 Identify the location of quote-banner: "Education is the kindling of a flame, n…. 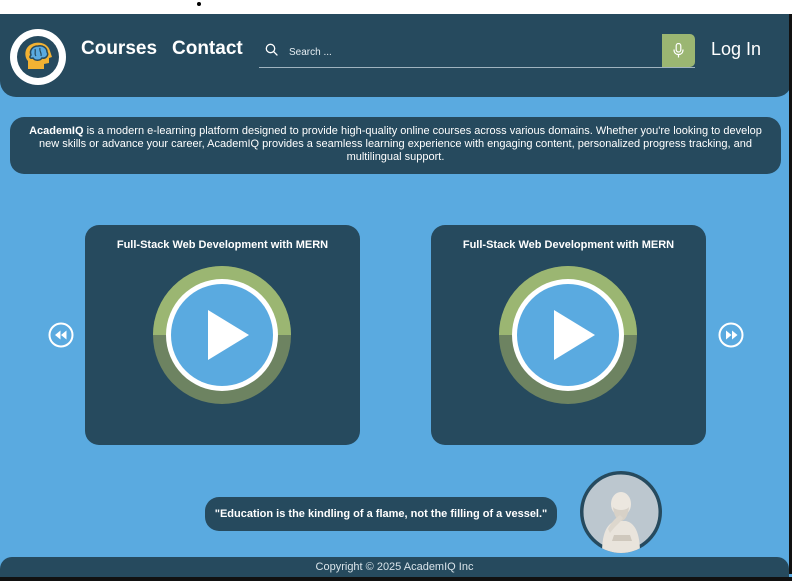
(381, 514).